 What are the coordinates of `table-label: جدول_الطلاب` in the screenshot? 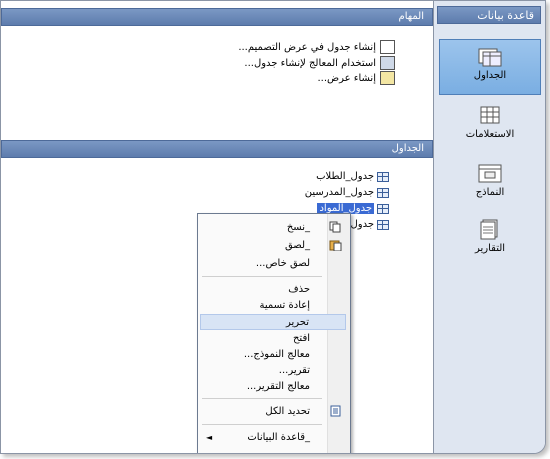 It's located at (345, 176).